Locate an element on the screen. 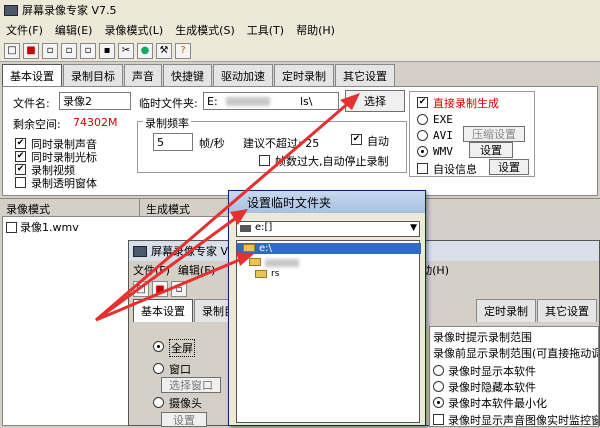  menu-generate-mode: 生成模式(S) is located at coordinates (205, 30).